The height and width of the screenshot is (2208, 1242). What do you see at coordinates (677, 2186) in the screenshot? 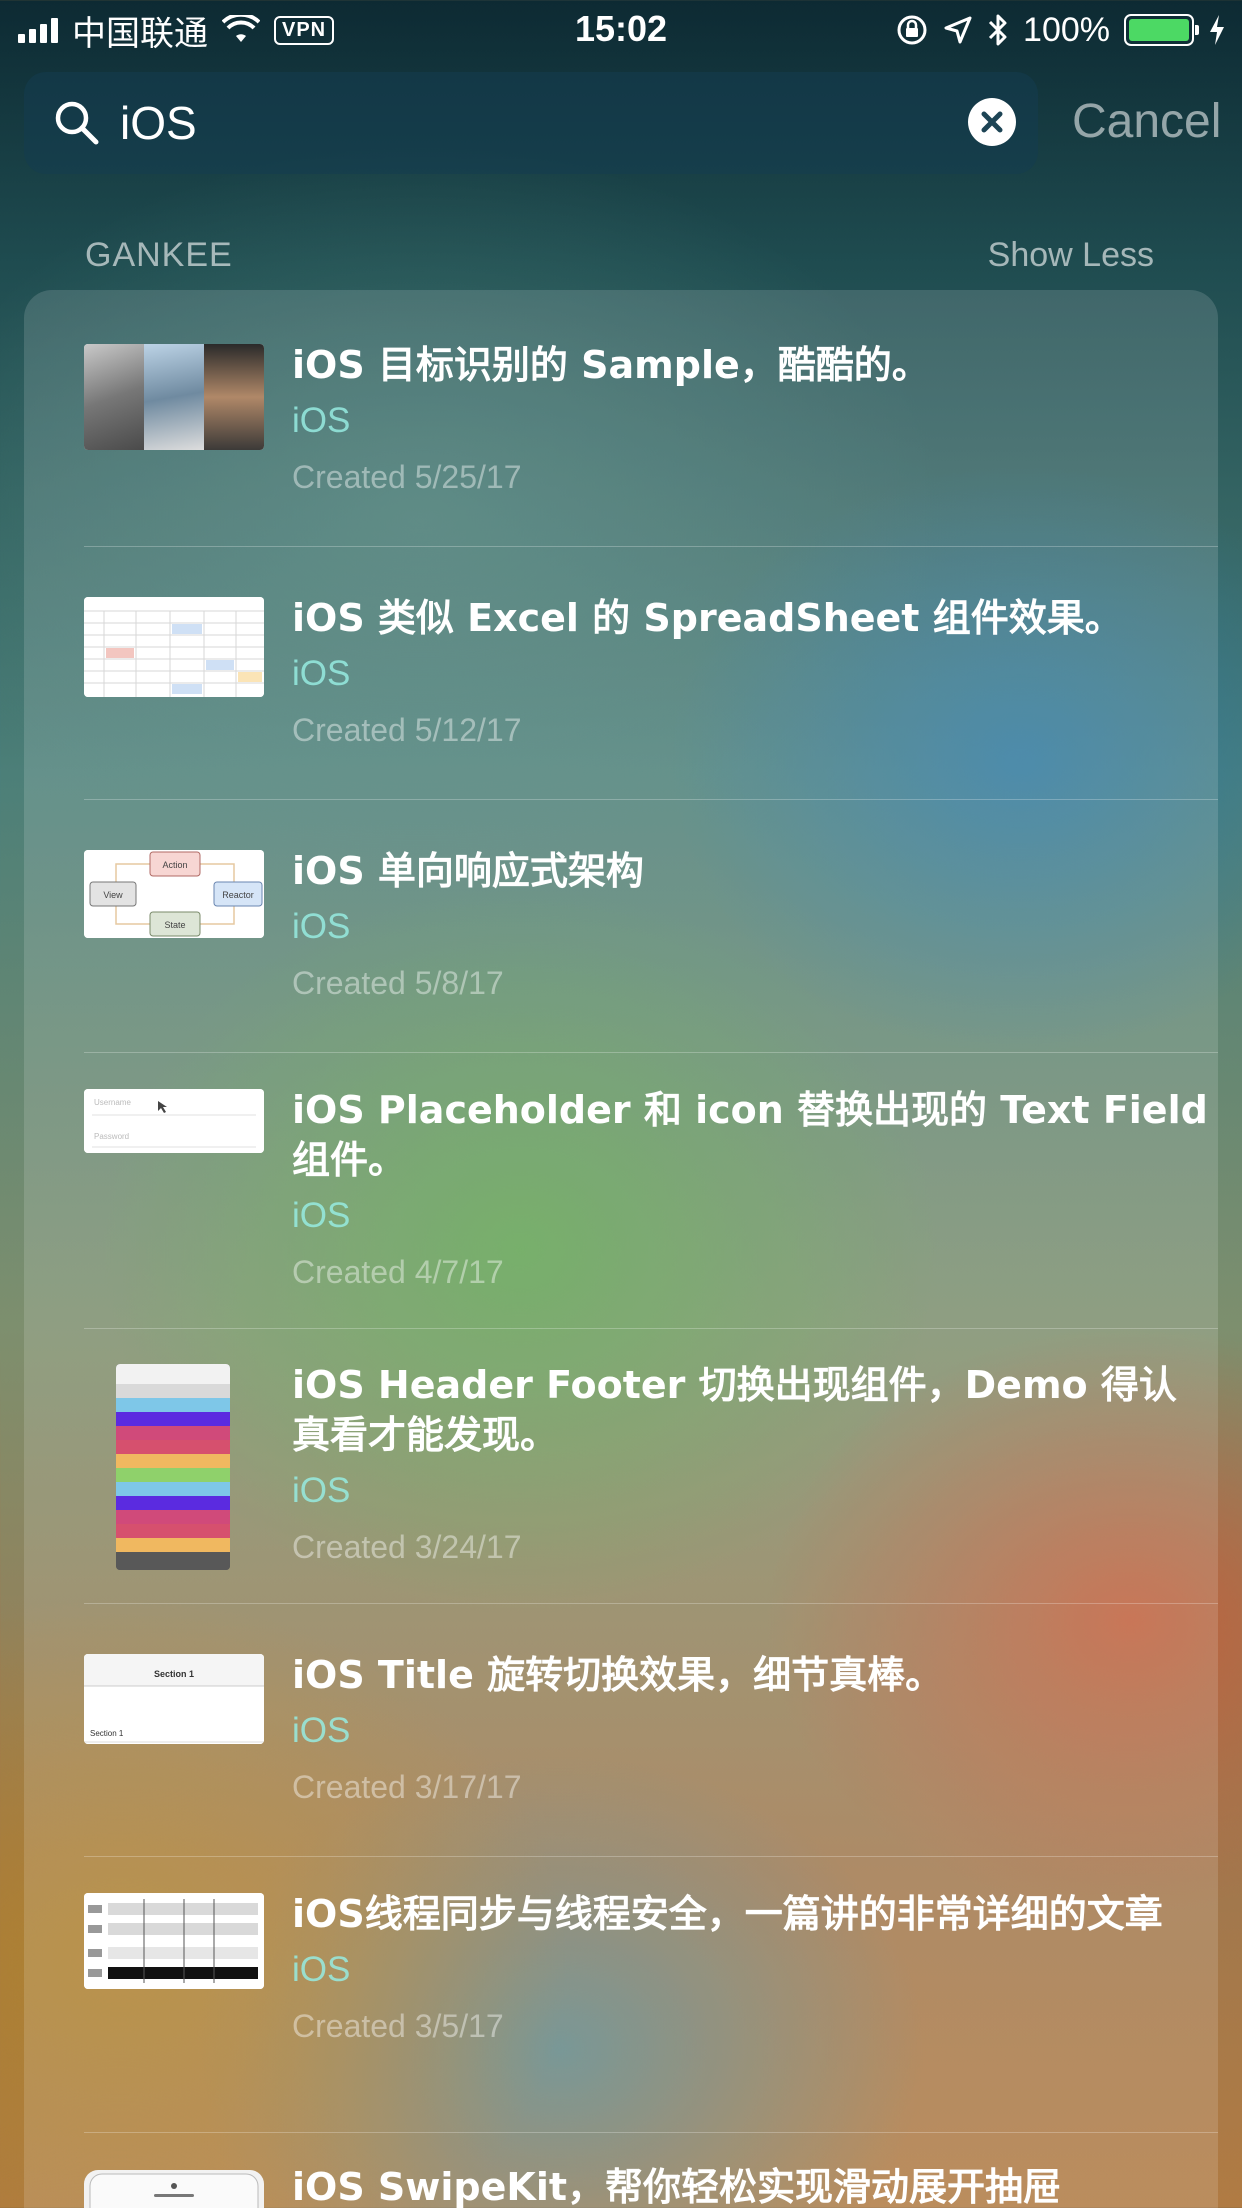
I see `result-title: iOS SwipeKit，帮你轻松实现滑动展开抽屉` at bounding box center [677, 2186].